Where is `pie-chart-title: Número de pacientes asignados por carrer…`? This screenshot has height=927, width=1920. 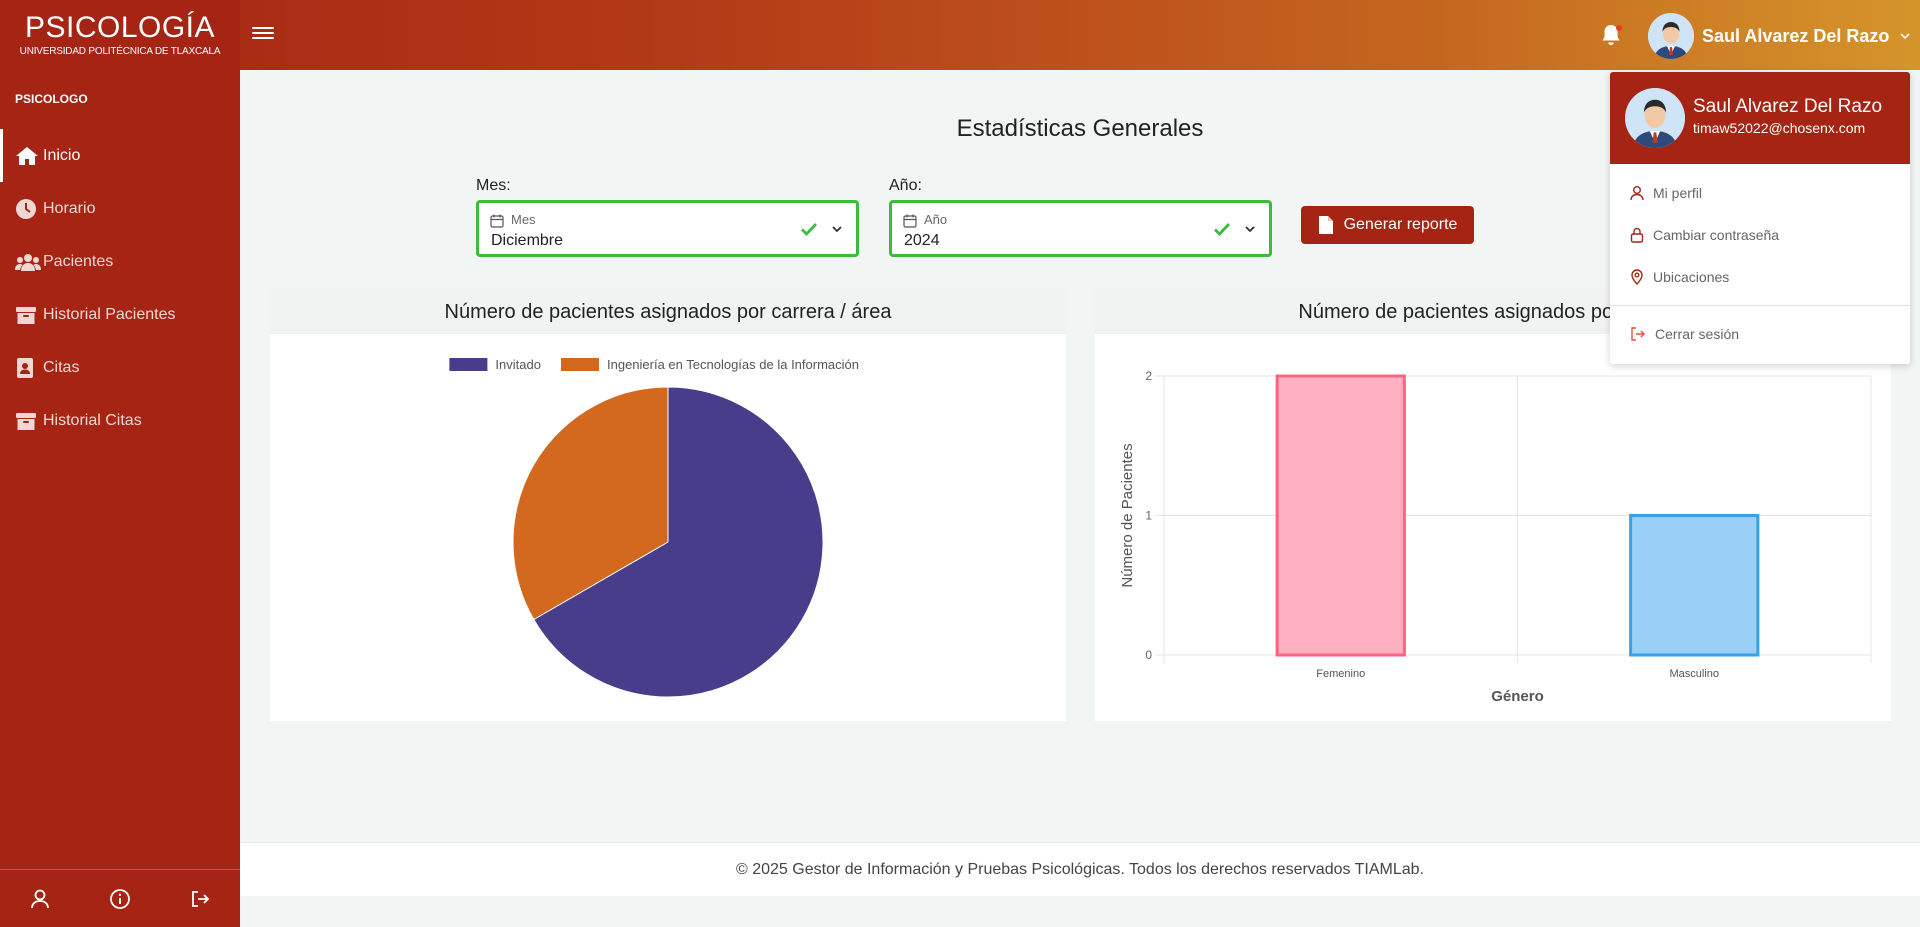 pie-chart-title: Número de pacientes asignados por carrer… is located at coordinates (668, 311).